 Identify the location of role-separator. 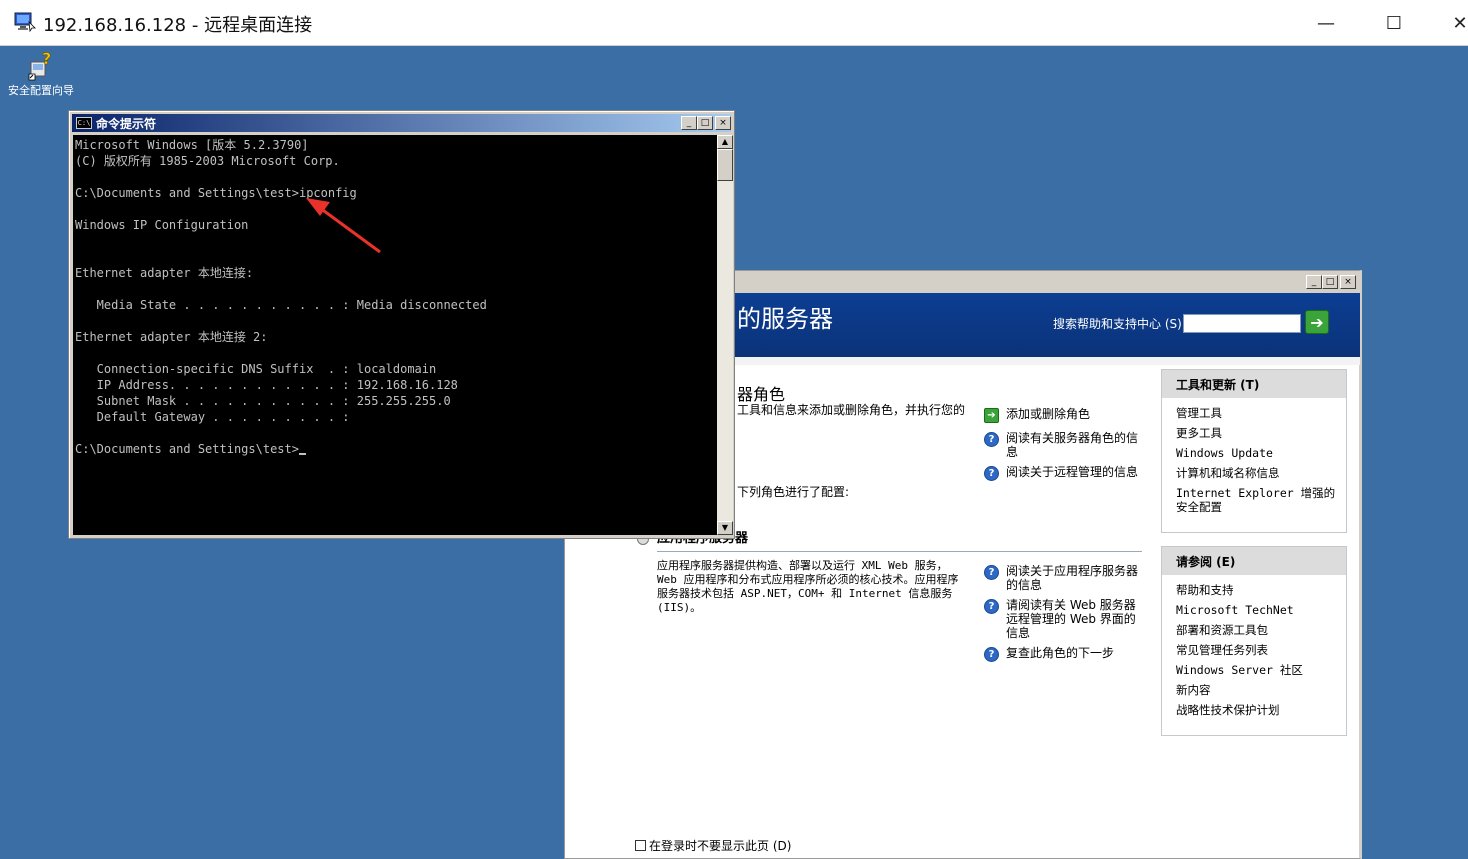
(899, 551).